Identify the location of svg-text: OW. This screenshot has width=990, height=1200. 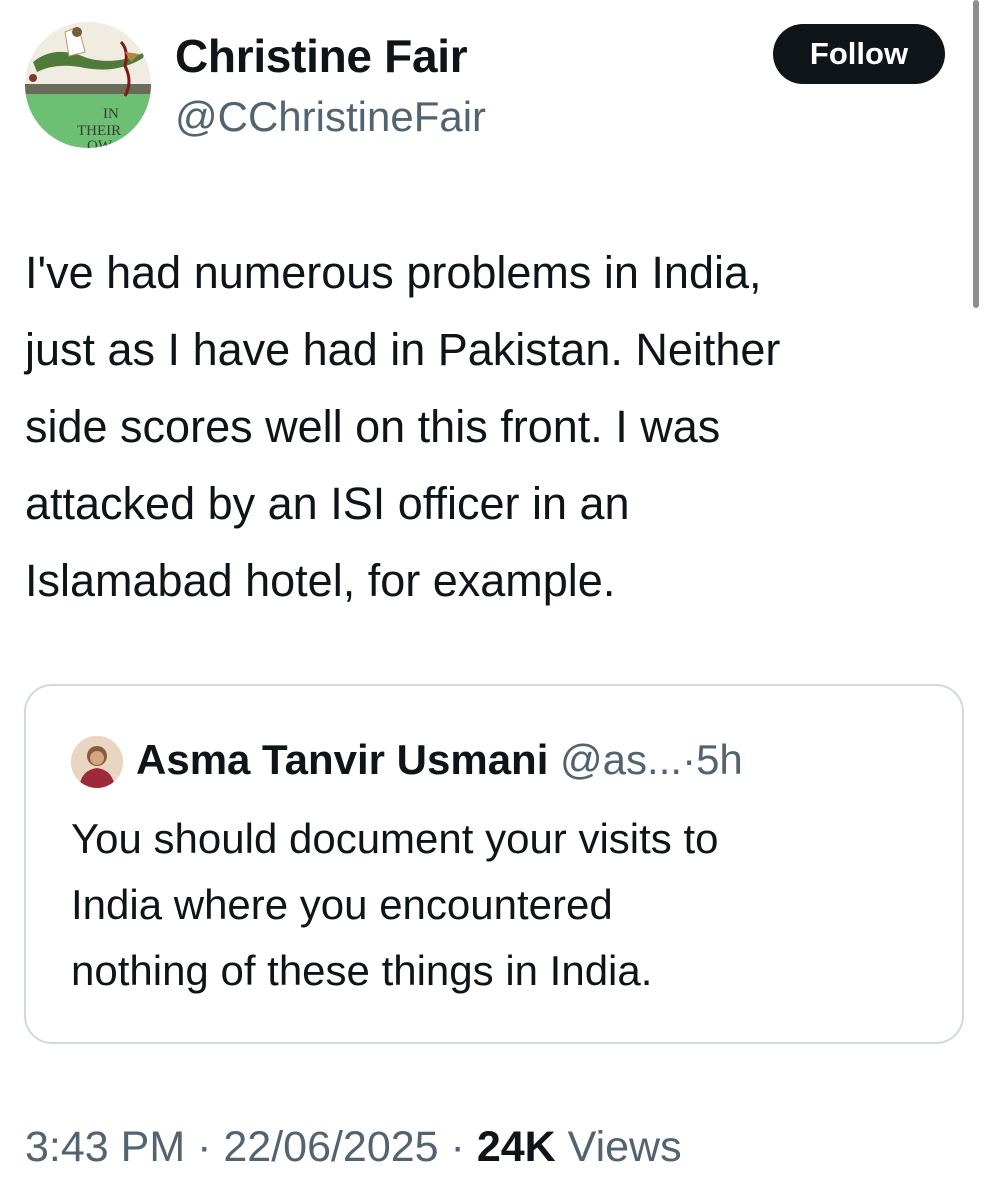
(100, 143).